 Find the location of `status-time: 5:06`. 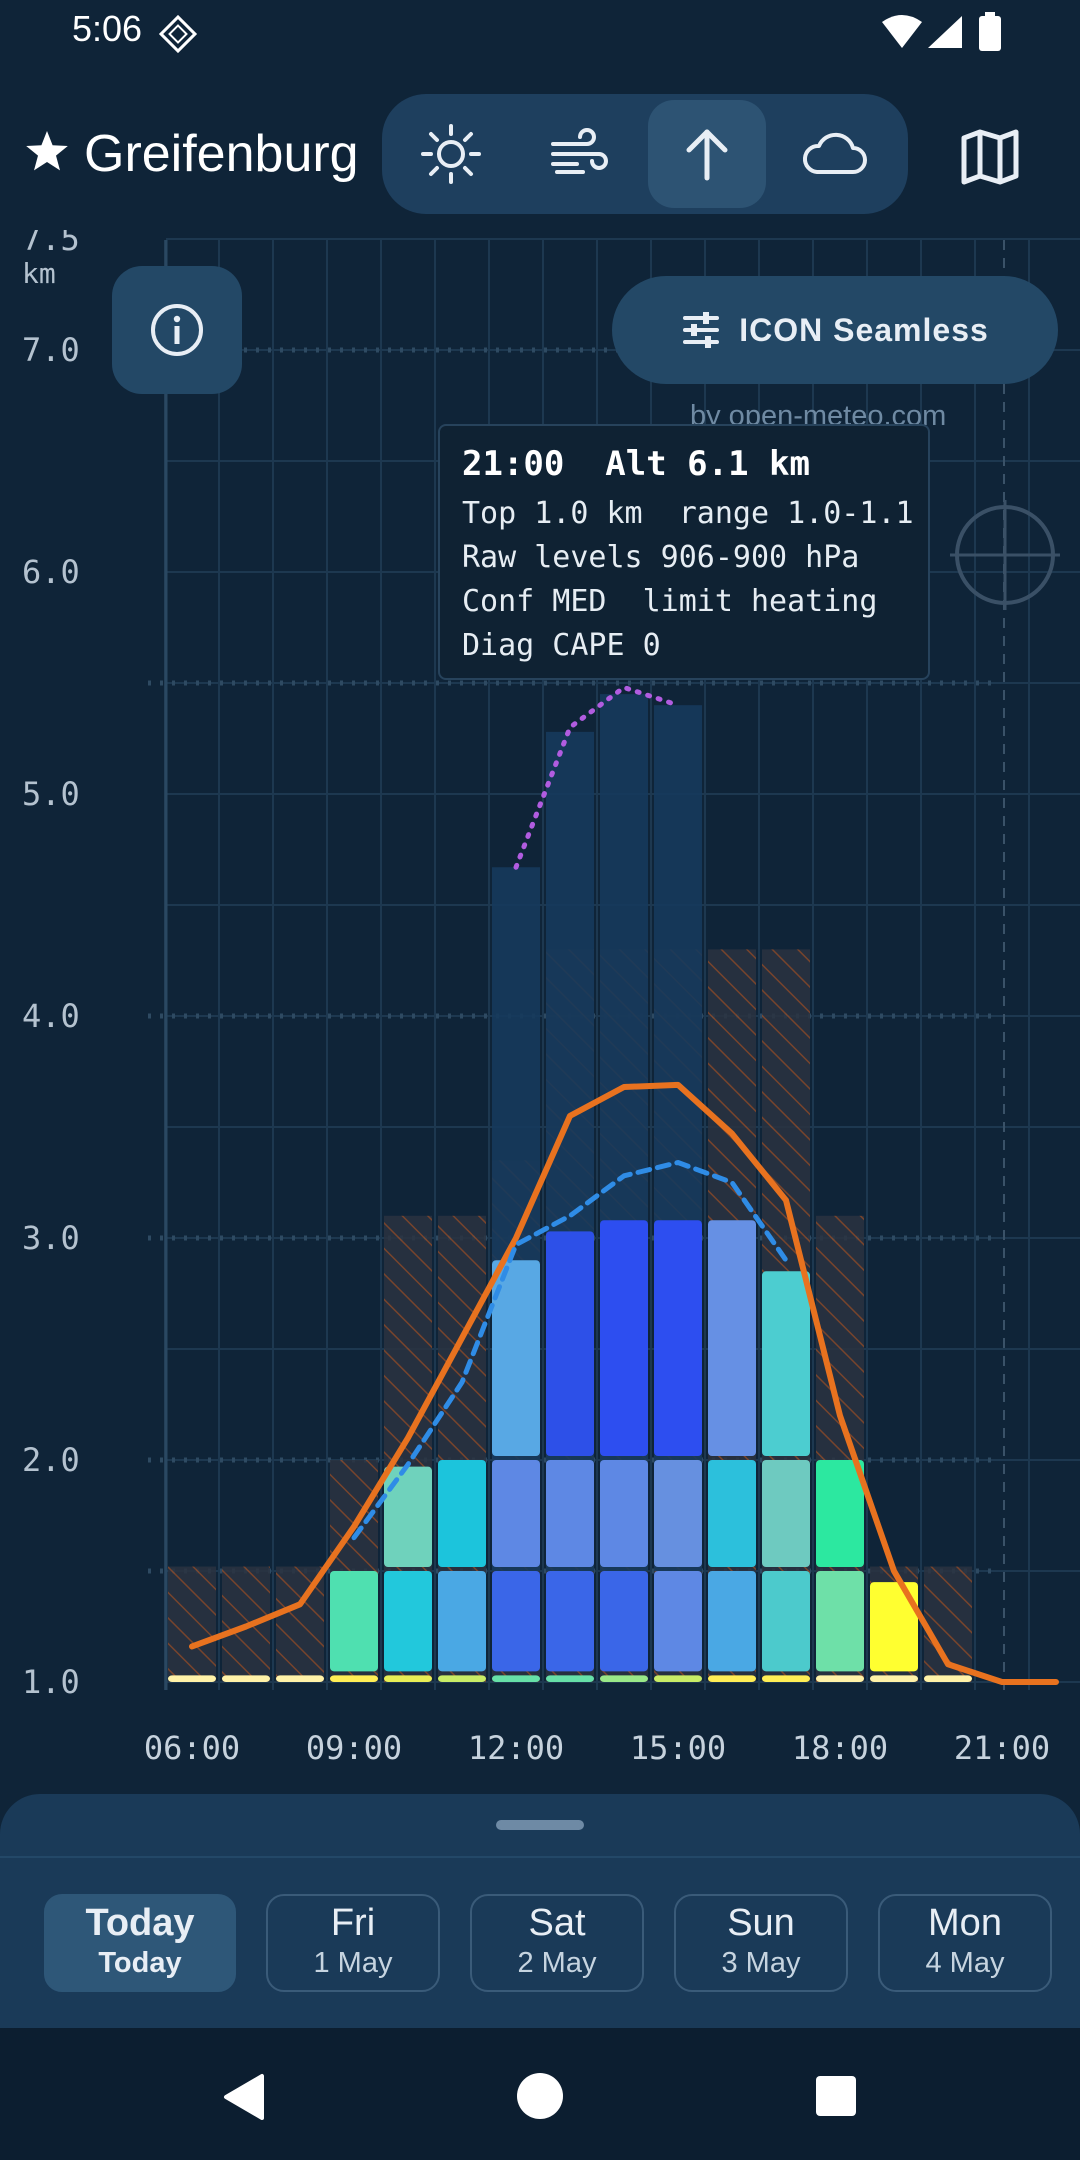

status-time: 5:06 is located at coordinates (107, 28).